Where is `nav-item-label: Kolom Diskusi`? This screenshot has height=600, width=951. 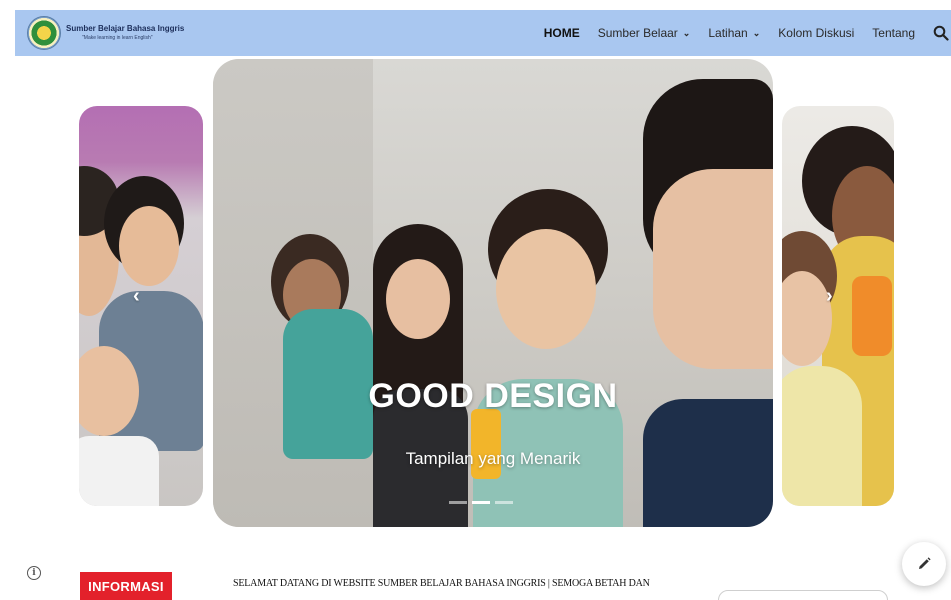 nav-item-label: Kolom Diskusi is located at coordinates (816, 33).